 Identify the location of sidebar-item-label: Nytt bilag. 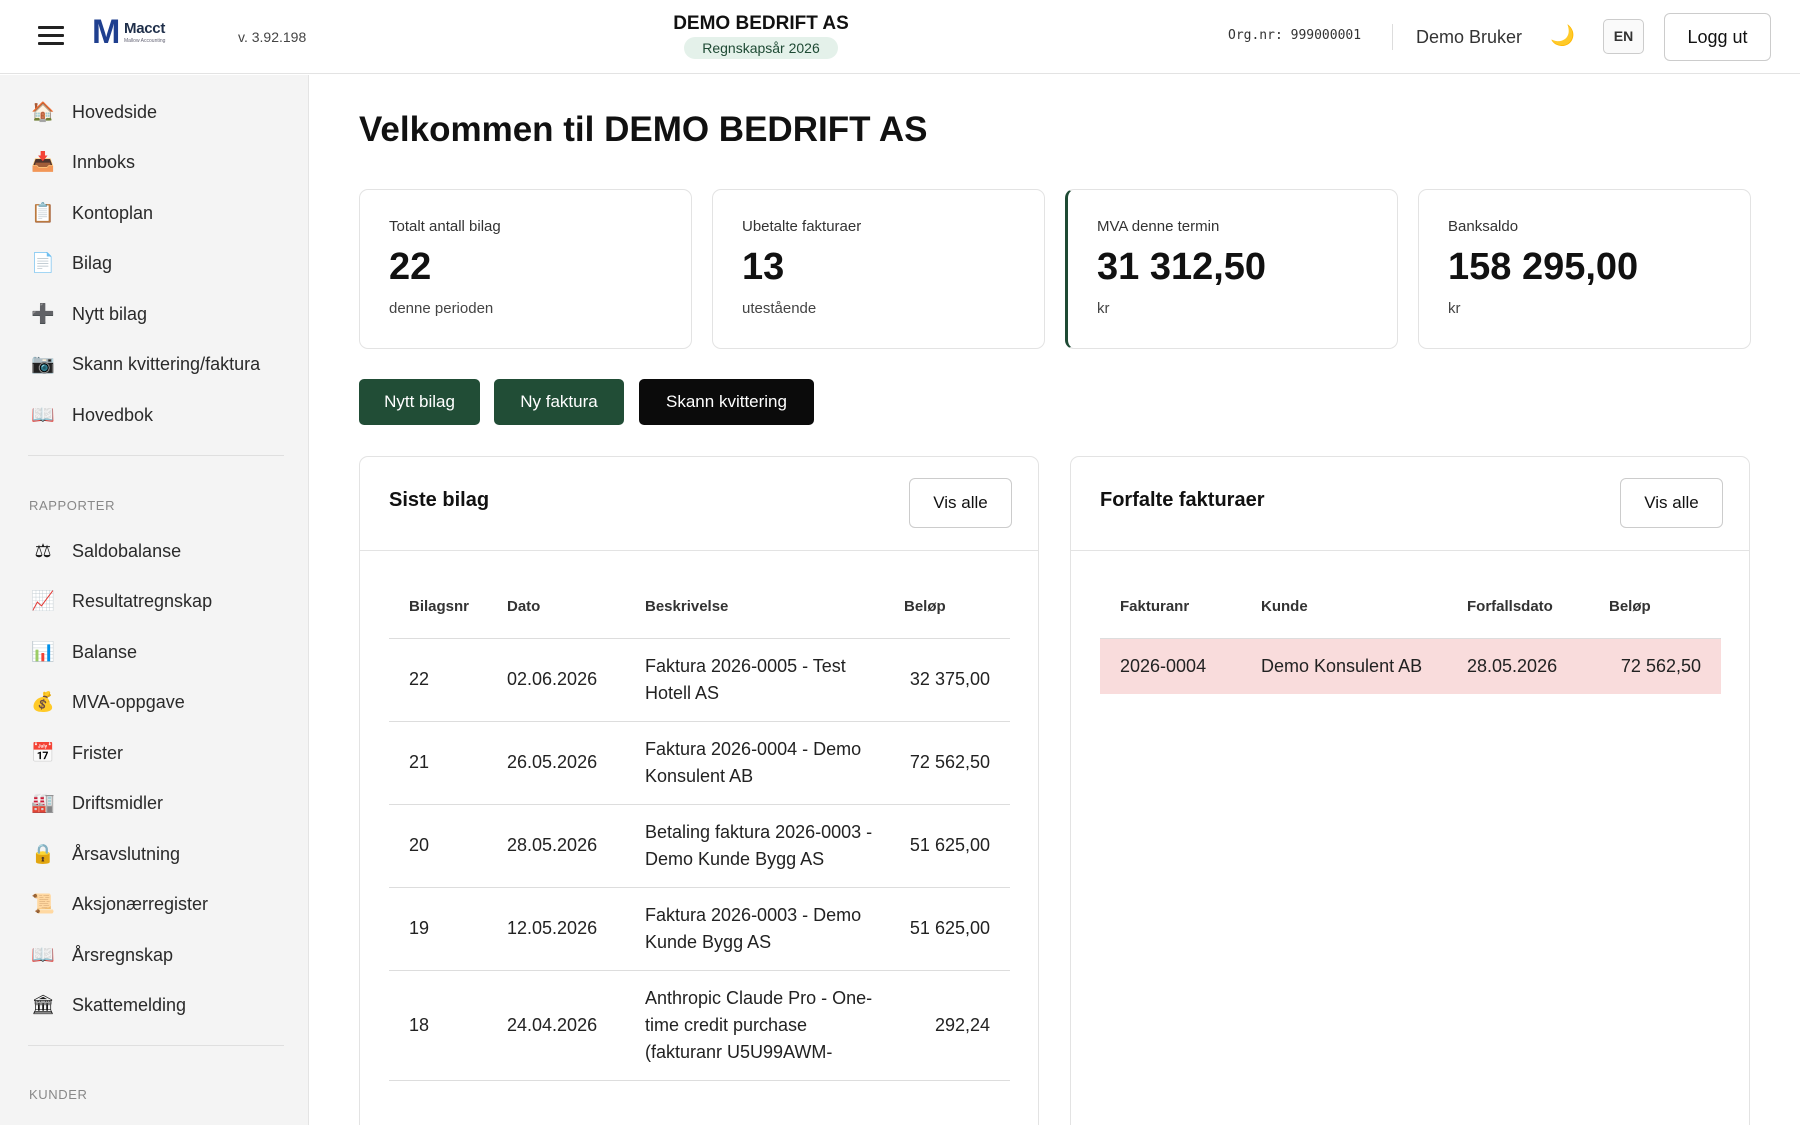
(110, 314).